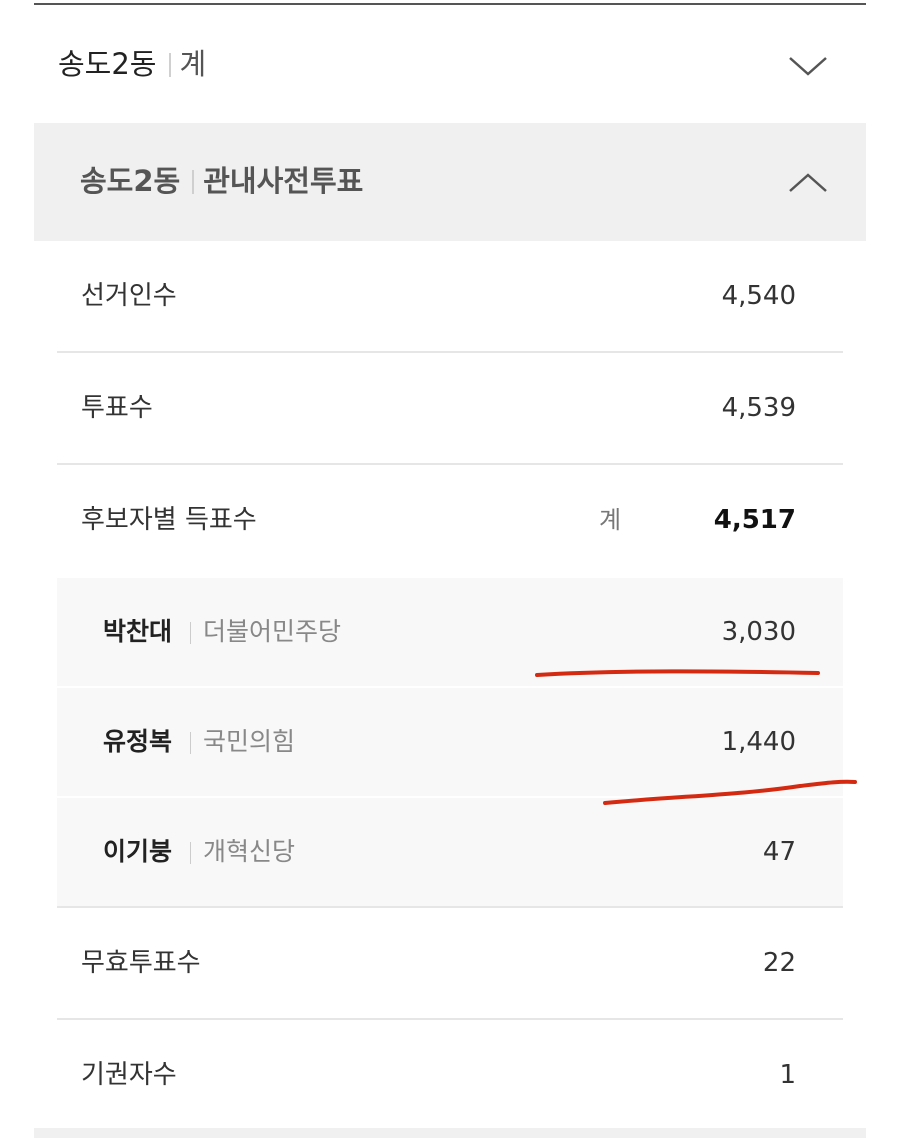 This screenshot has height=1138, width=900. What do you see at coordinates (450, 64) in the screenshot?
I see `district-total-header: 송도2동 계` at bounding box center [450, 64].